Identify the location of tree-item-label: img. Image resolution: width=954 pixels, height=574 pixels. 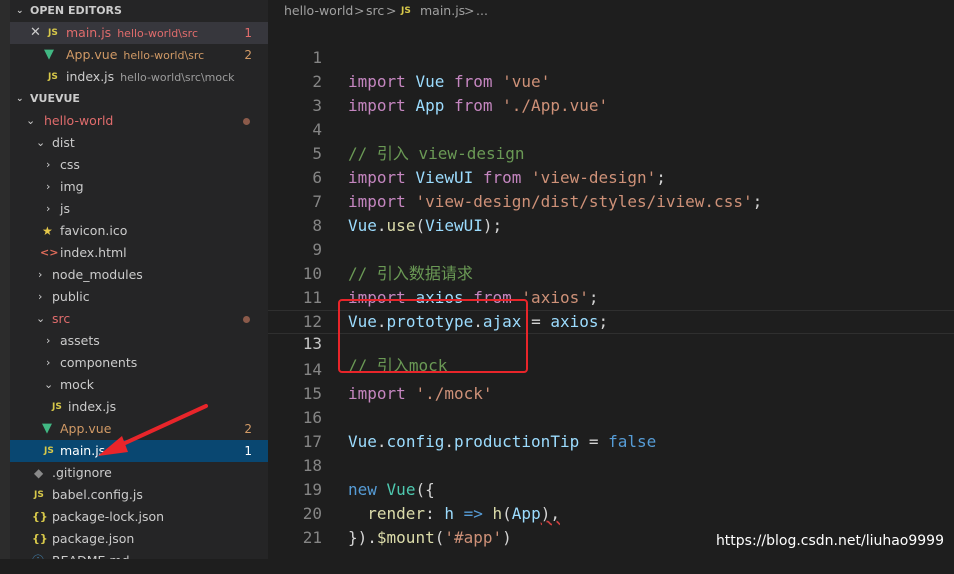
(72, 186).